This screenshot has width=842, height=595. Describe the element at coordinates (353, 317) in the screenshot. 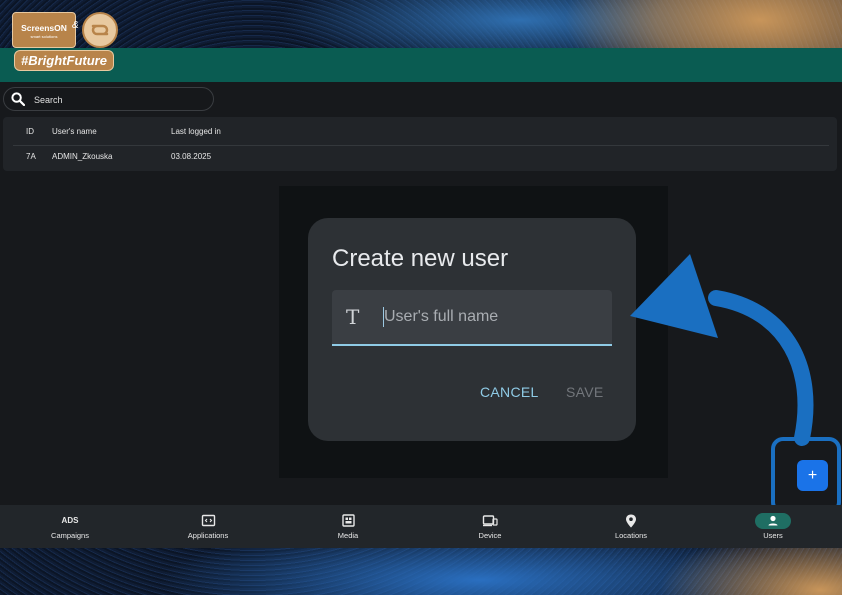

I see `text-format-icon: T` at that location.